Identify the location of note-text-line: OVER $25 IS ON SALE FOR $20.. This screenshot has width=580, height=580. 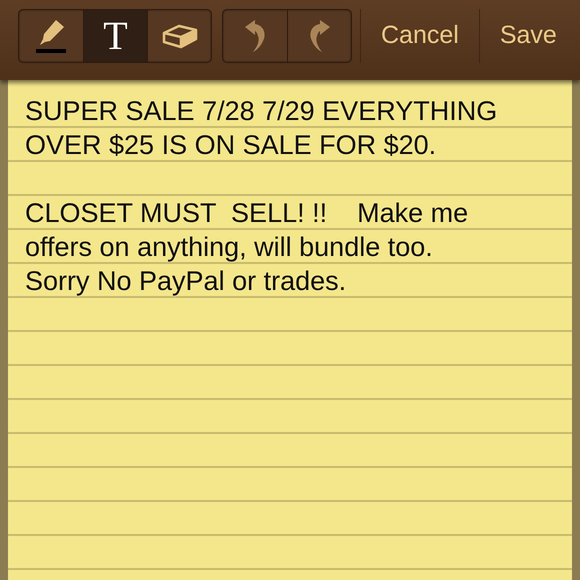
(230, 145).